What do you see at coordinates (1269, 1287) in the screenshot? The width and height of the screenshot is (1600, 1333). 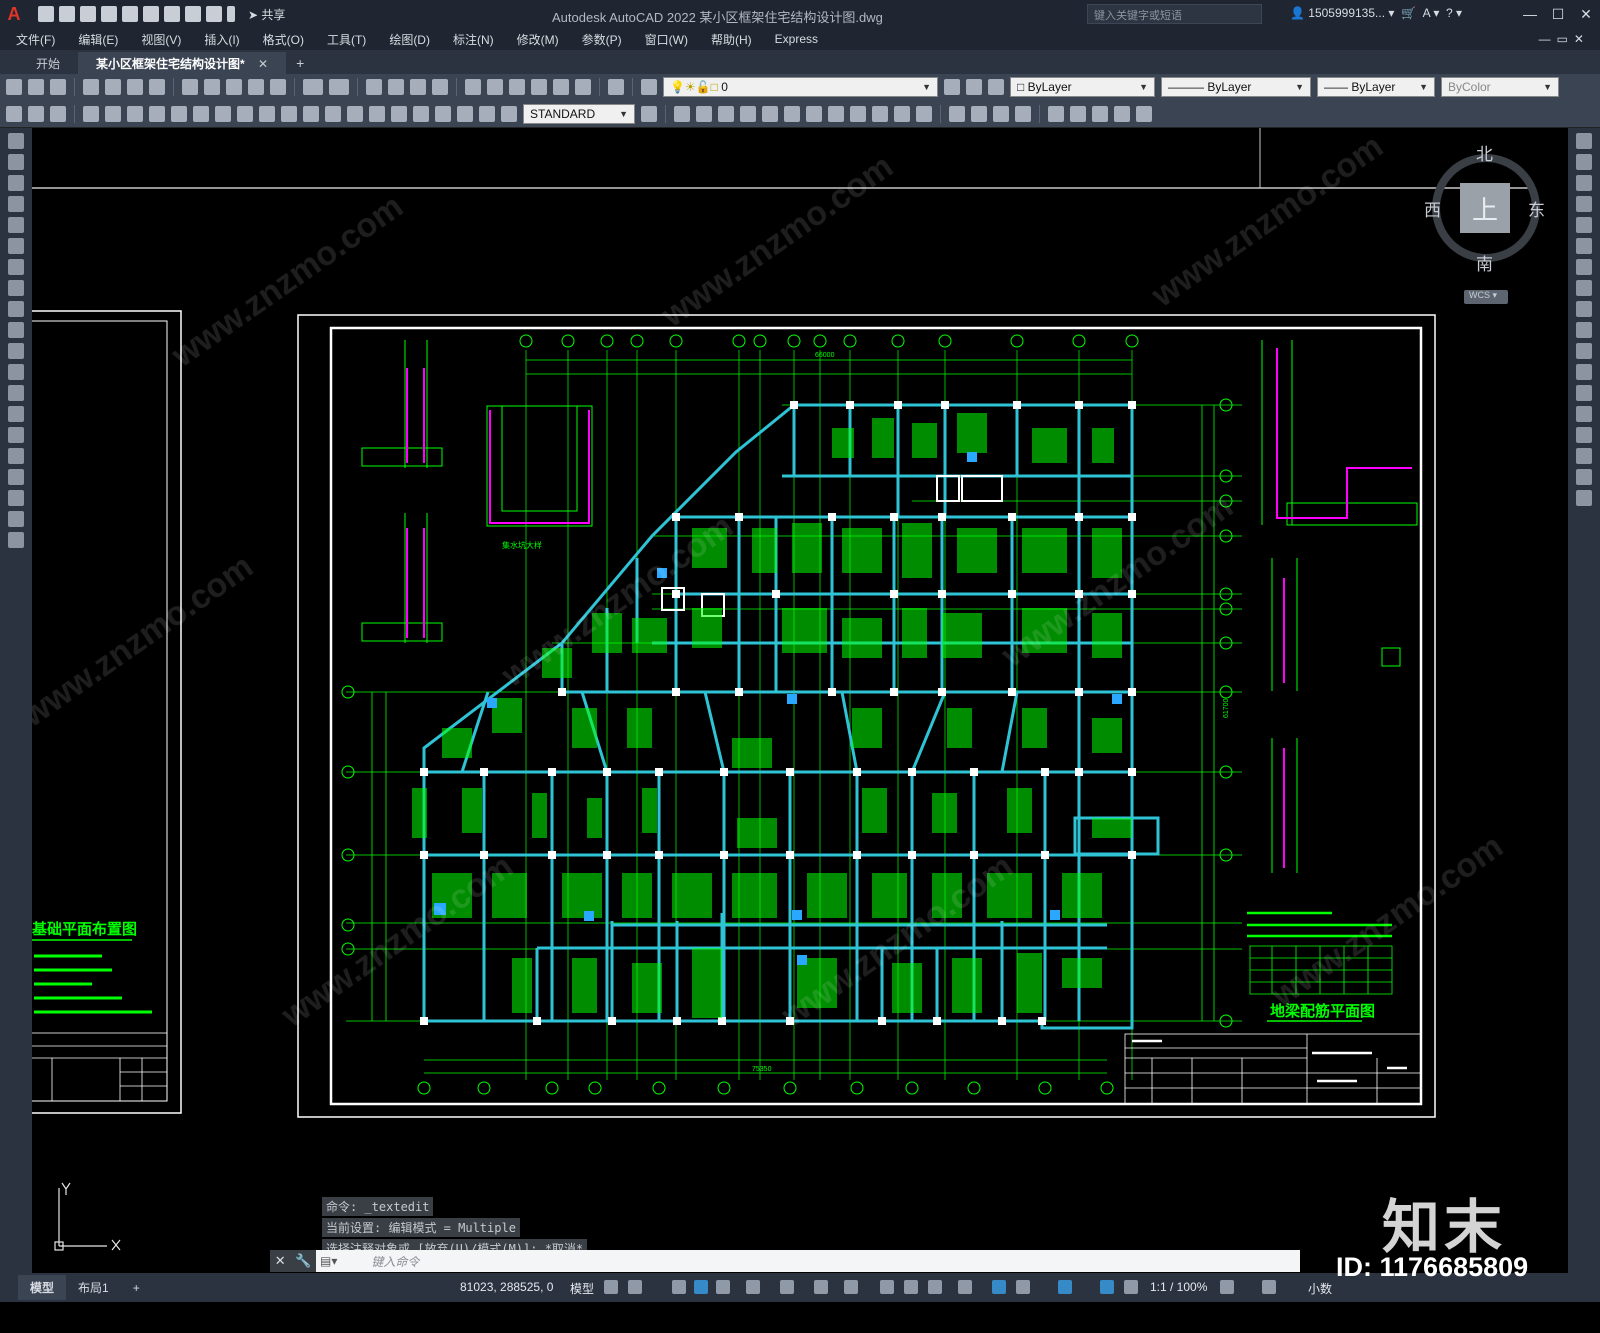 I see `annotation-monitor-icon` at bounding box center [1269, 1287].